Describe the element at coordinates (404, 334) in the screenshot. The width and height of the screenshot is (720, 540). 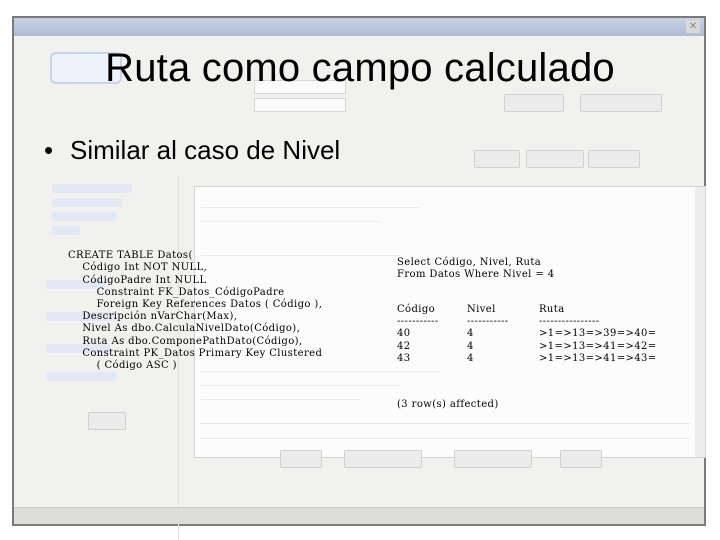
I see `result-cell: 40` at that location.